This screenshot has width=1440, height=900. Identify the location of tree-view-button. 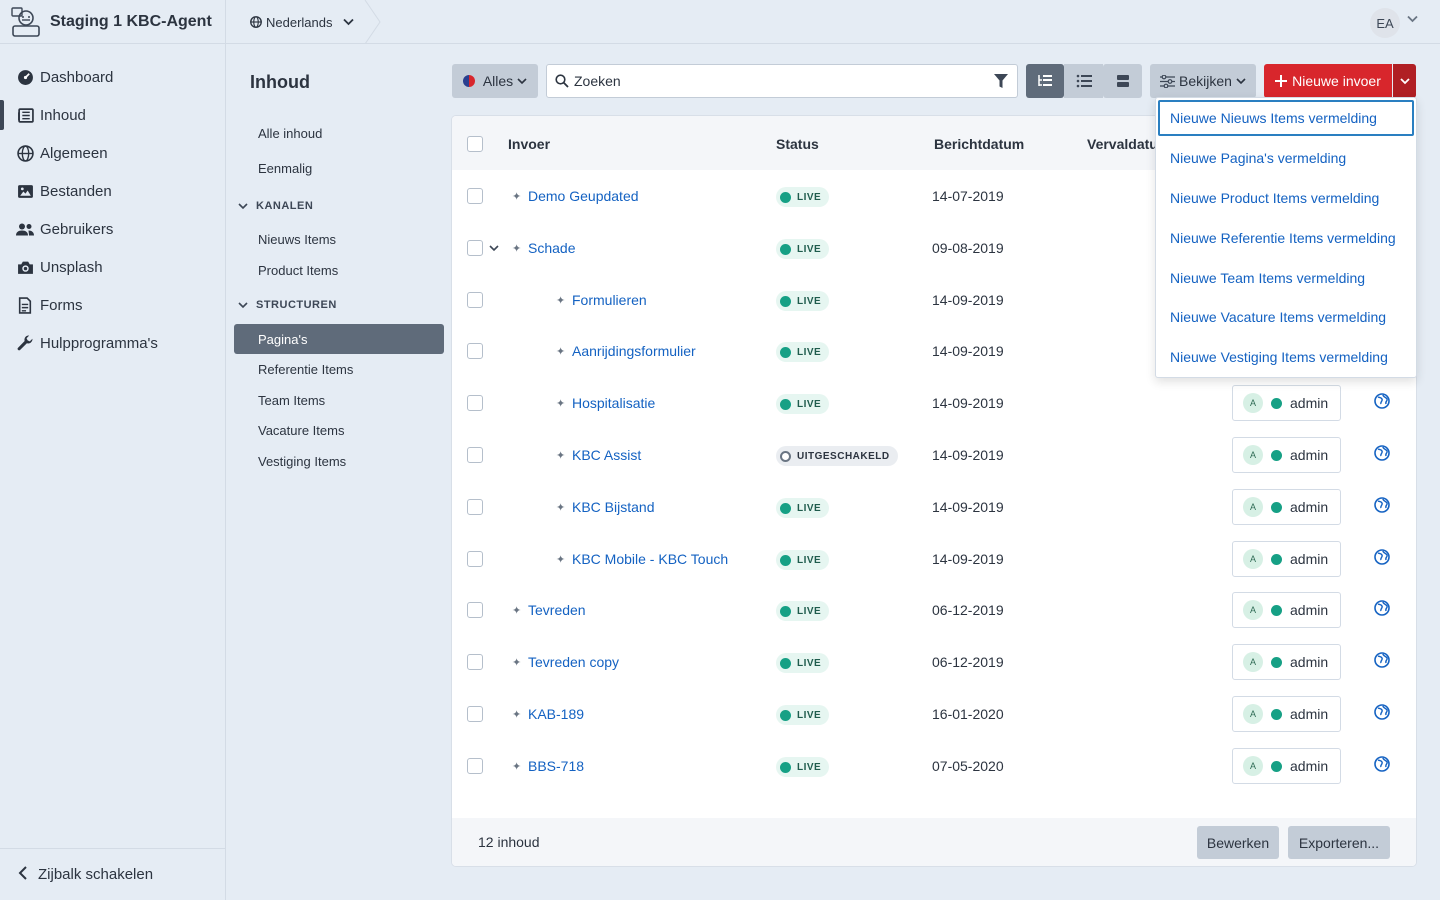
(1045, 81).